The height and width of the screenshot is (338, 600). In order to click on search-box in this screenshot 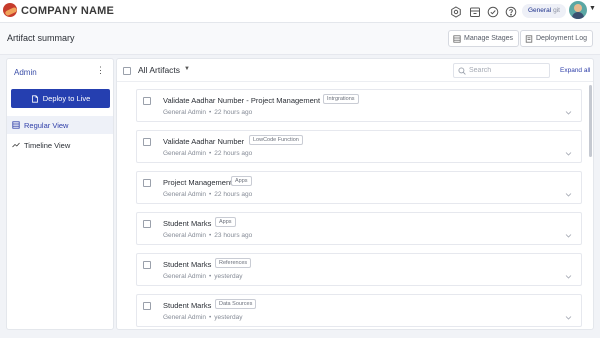, I will do `click(501, 70)`.